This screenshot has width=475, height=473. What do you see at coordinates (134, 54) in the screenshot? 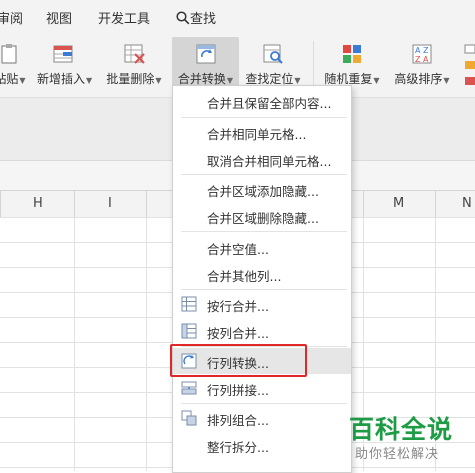
I see `batch-delete-icon` at bounding box center [134, 54].